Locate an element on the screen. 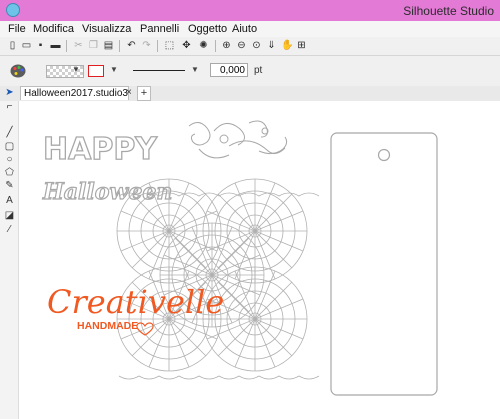  creativelle-logo-text: Creativelle is located at coordinates (135, 302).